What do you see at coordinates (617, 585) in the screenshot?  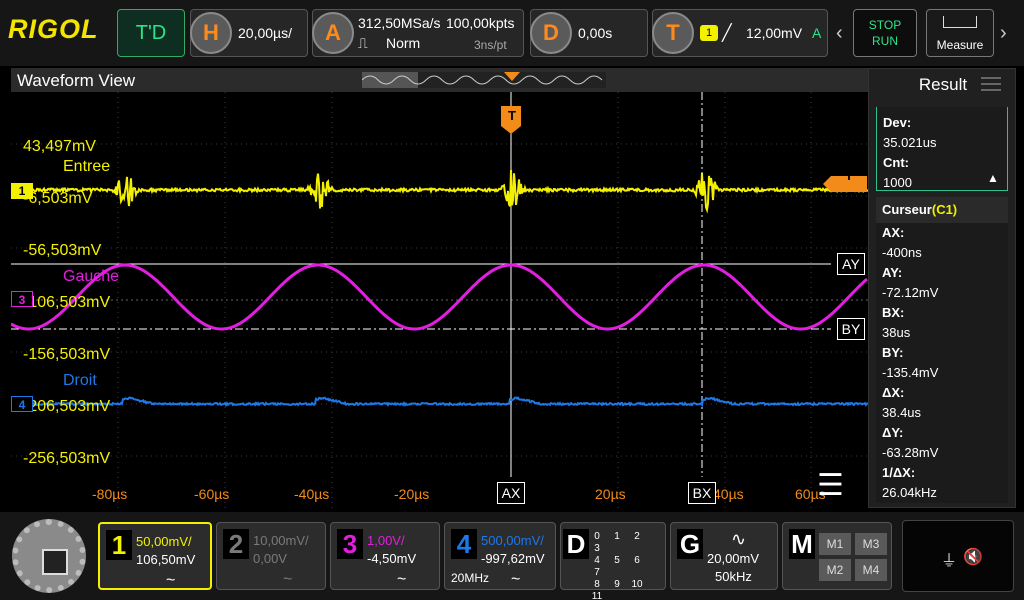 I see `digital-channel-number: 9` at bounding box center [617, 585].